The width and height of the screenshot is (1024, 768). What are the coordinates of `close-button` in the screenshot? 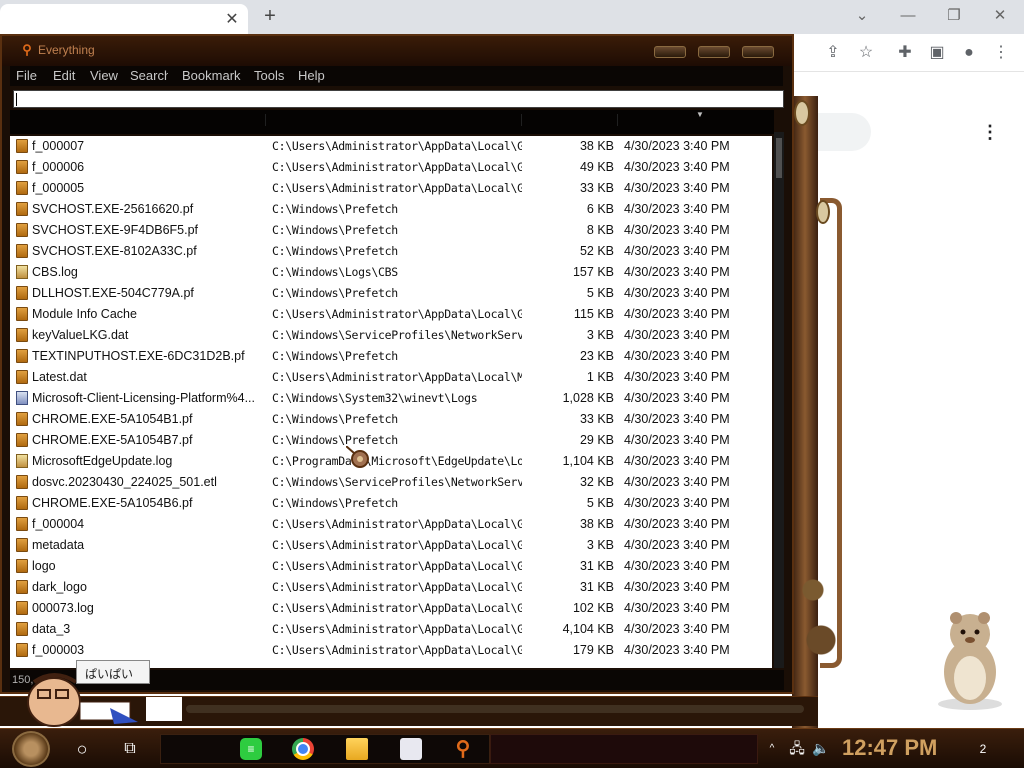 It's located at (758, 52).